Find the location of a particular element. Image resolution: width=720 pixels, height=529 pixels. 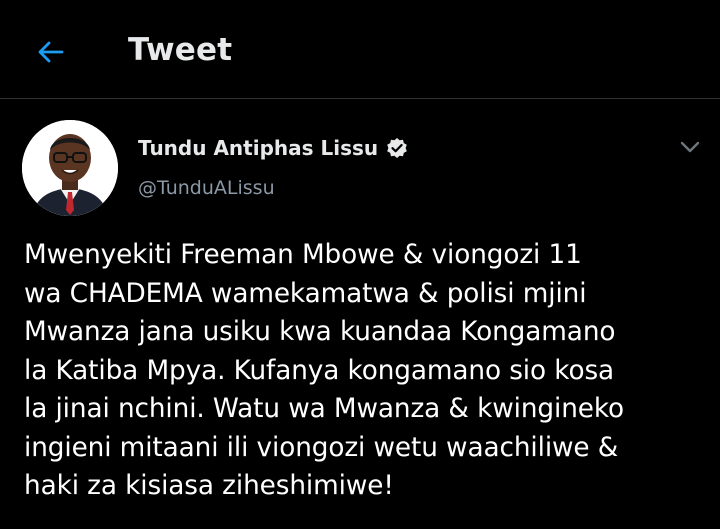

arrow-left-icon is located at coordinates (51, 52).